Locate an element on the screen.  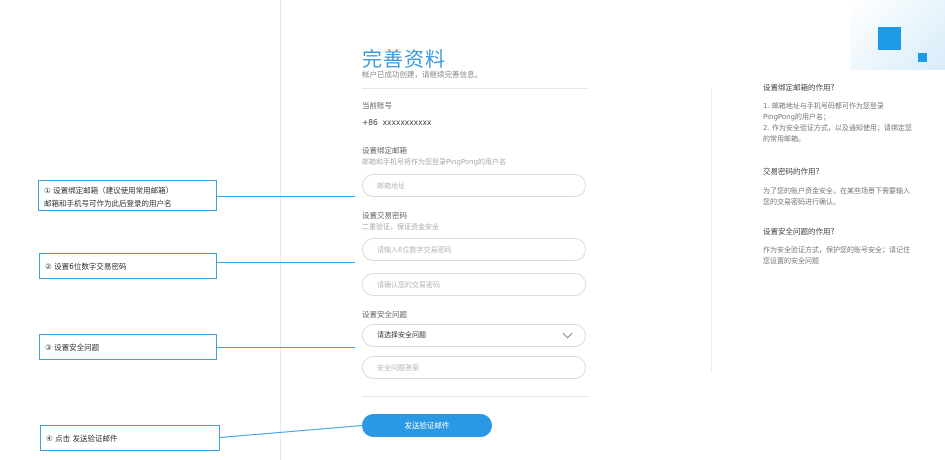
email-input is located at coordinates (474, 185).